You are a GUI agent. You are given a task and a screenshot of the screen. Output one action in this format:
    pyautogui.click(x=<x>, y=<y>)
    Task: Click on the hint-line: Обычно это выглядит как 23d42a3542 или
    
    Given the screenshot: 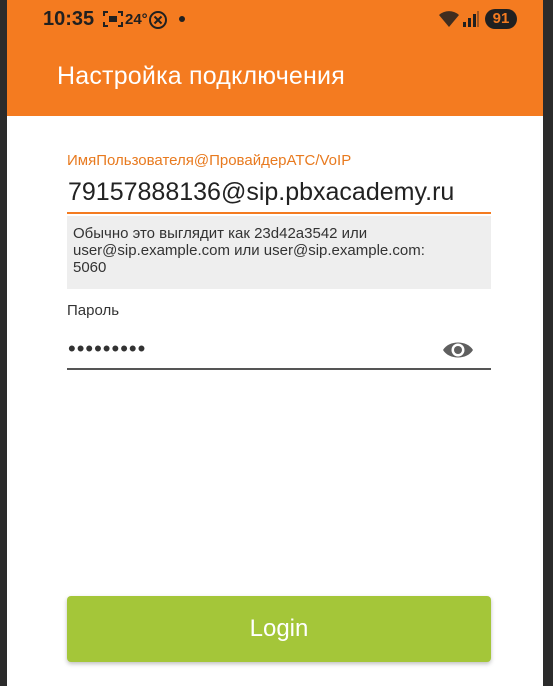 What is the action you would take?
    pyautogui.click(x=220, y=233)
    